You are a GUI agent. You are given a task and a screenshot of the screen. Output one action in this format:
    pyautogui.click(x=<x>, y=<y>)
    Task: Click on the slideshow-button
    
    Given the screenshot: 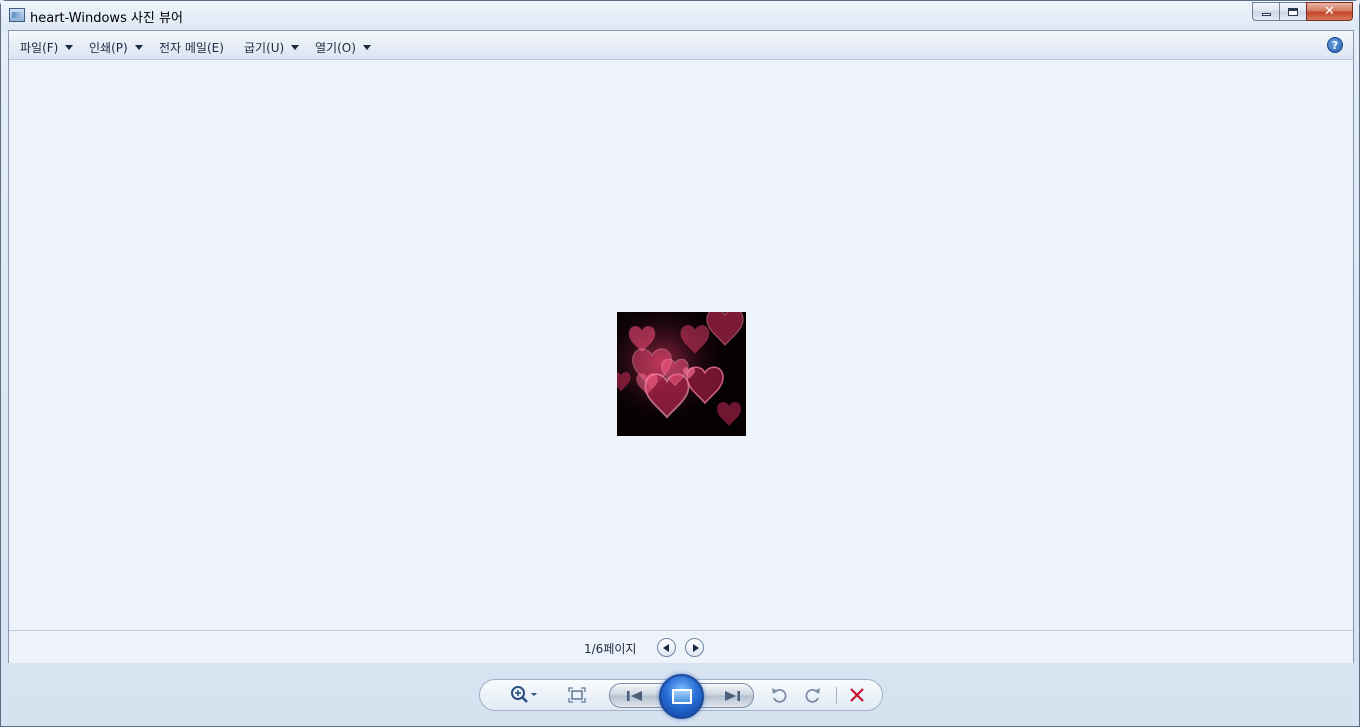 What is the action you would take?
    pyautogui.click(x=681, y=696)
    